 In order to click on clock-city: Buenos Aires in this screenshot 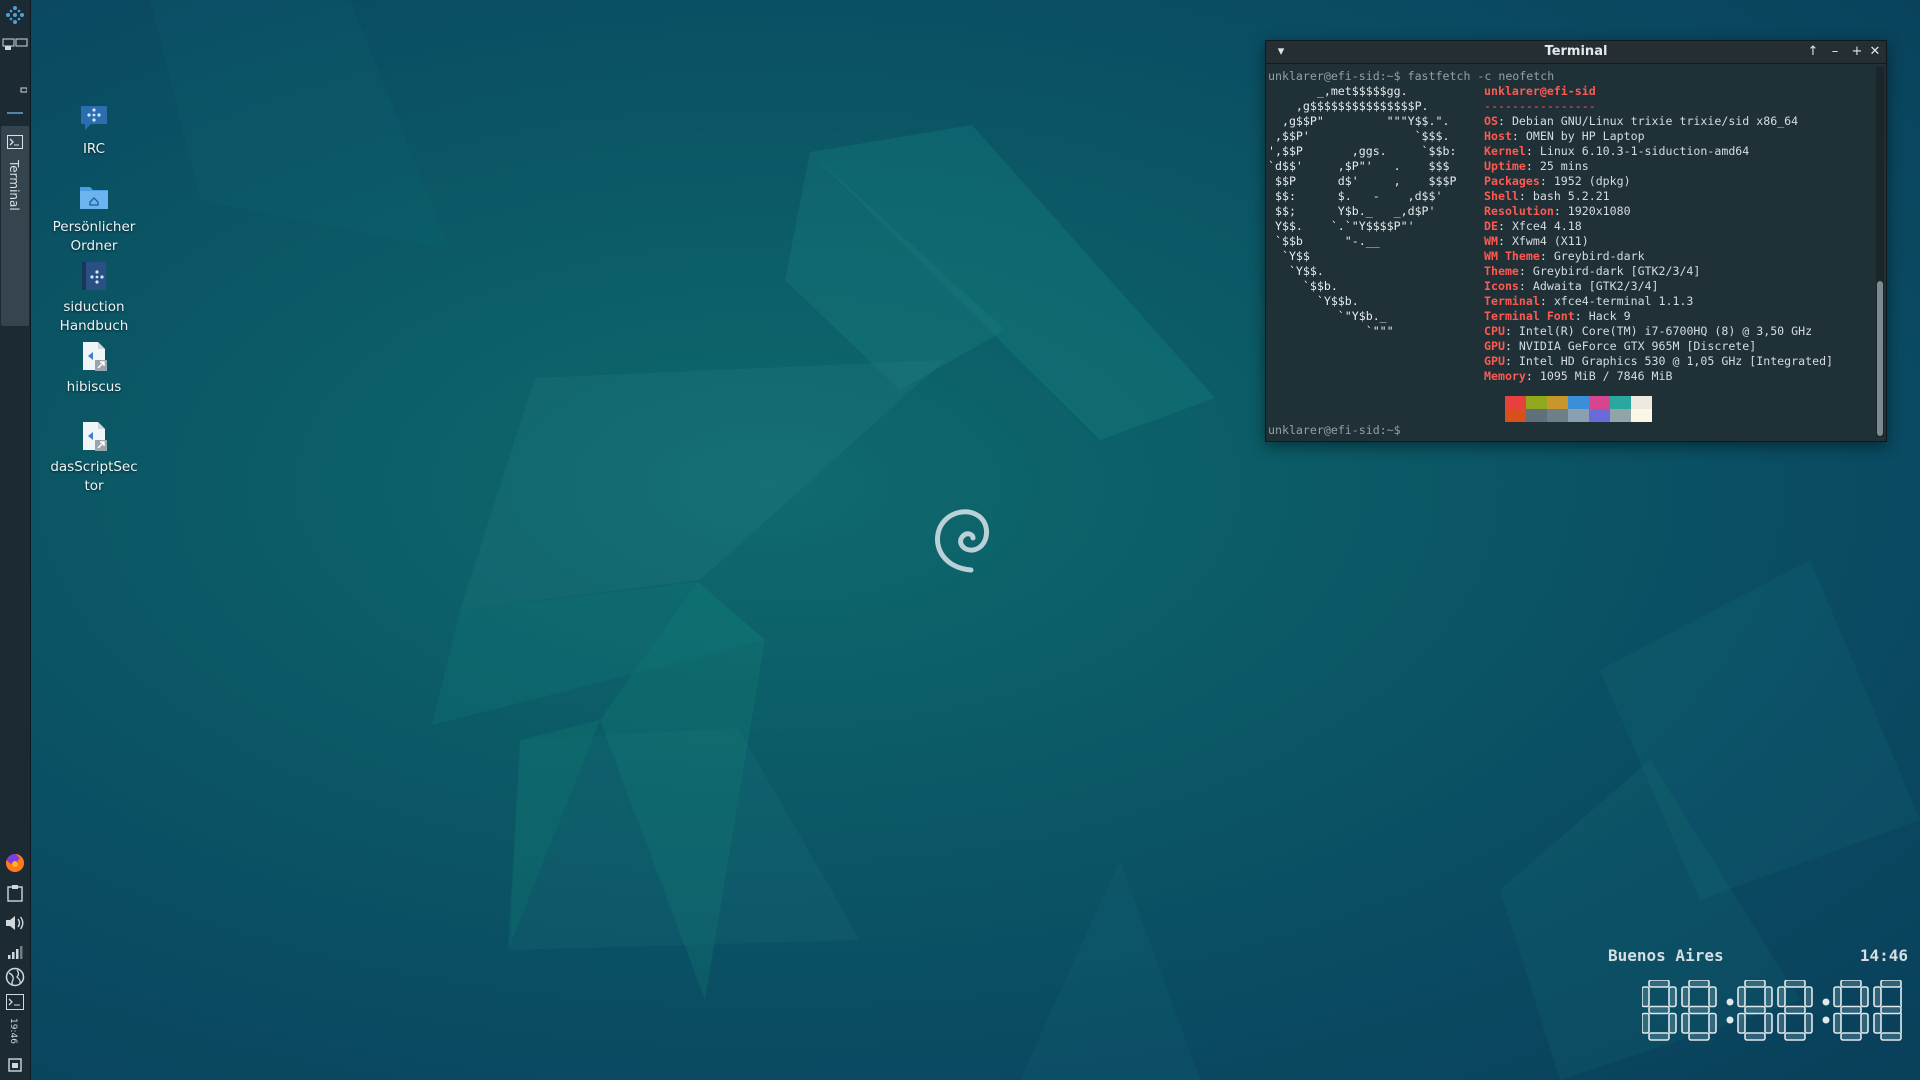, I will do `click(1666, 955)`.